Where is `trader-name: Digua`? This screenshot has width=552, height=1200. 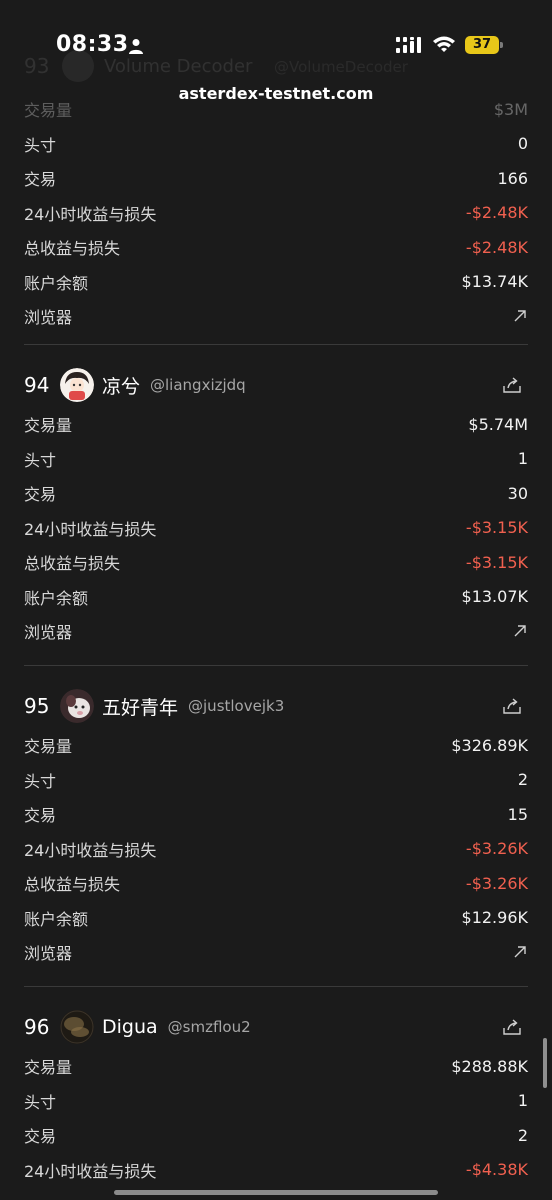 trader-name: Digua is located at coordinates (130, 1027).